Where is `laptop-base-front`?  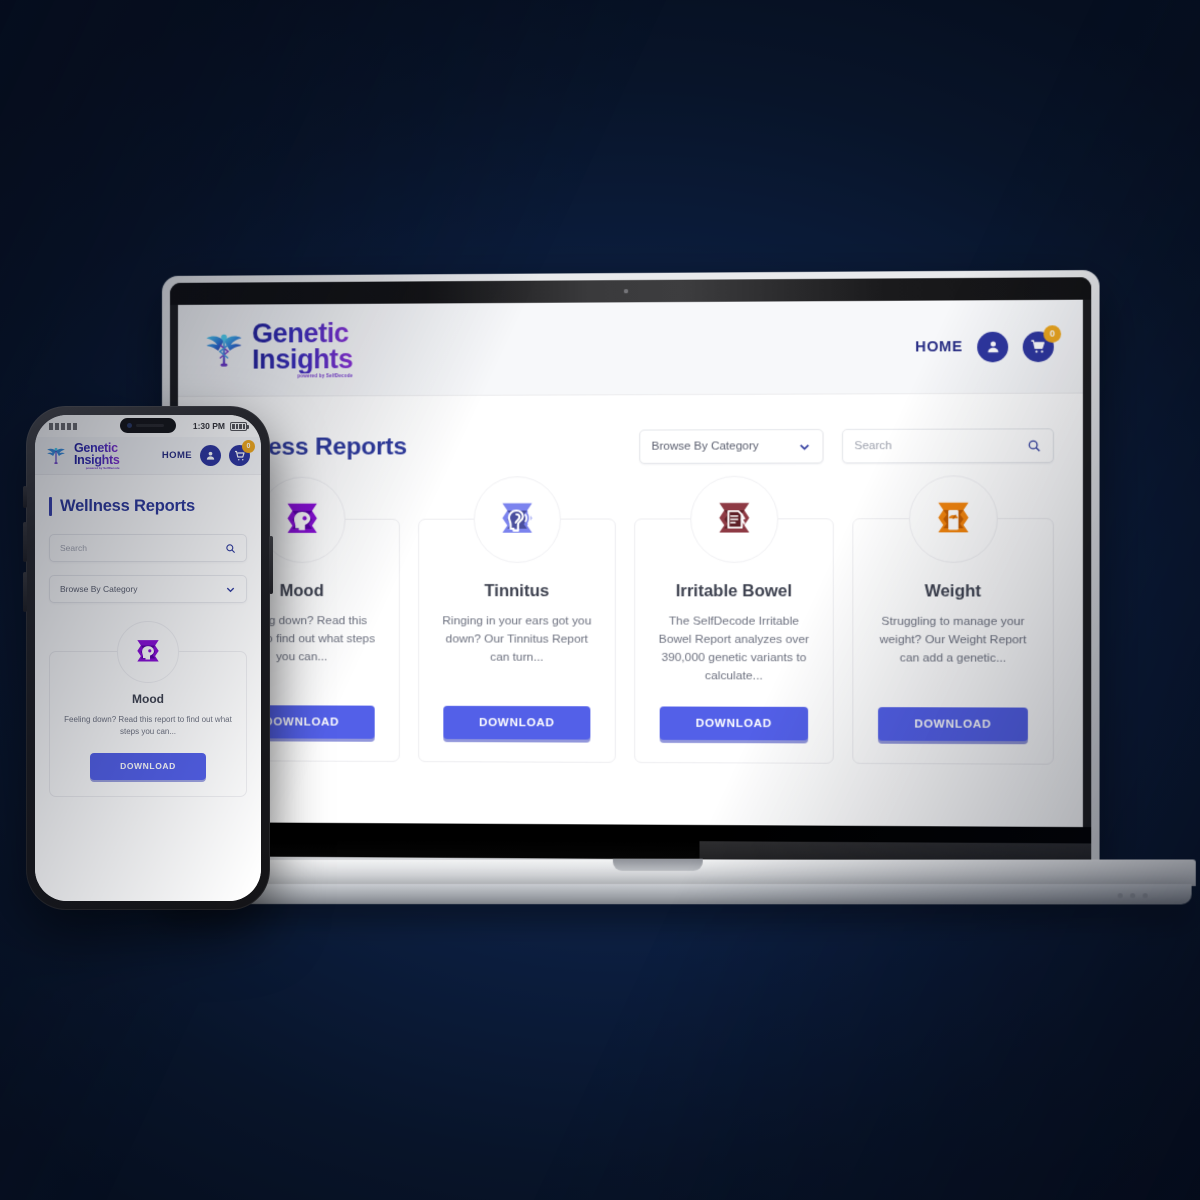 laptop-base-front is located at coordinates (674, 894).